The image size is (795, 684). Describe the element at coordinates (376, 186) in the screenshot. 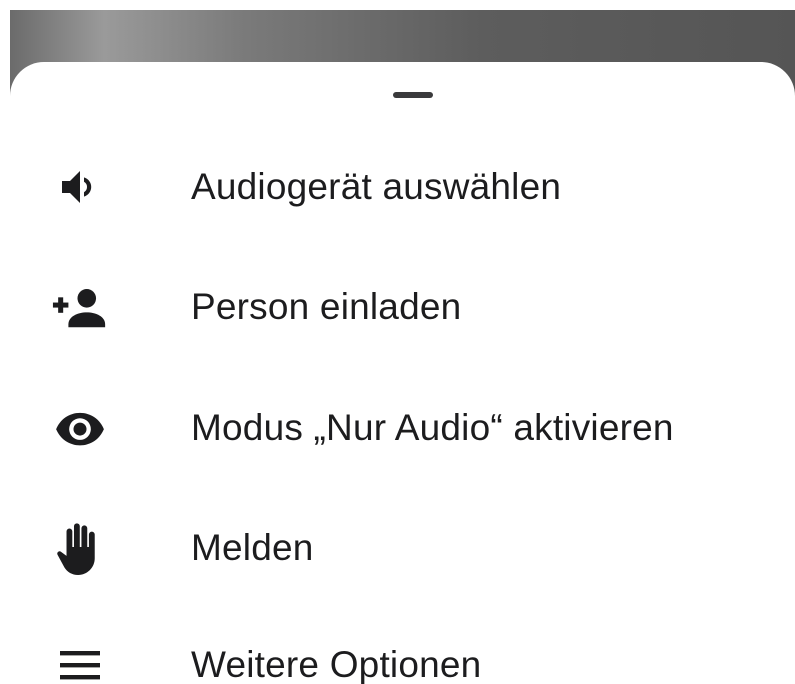

I see `menu-item-label: Audiogerät auswählen` at that location.